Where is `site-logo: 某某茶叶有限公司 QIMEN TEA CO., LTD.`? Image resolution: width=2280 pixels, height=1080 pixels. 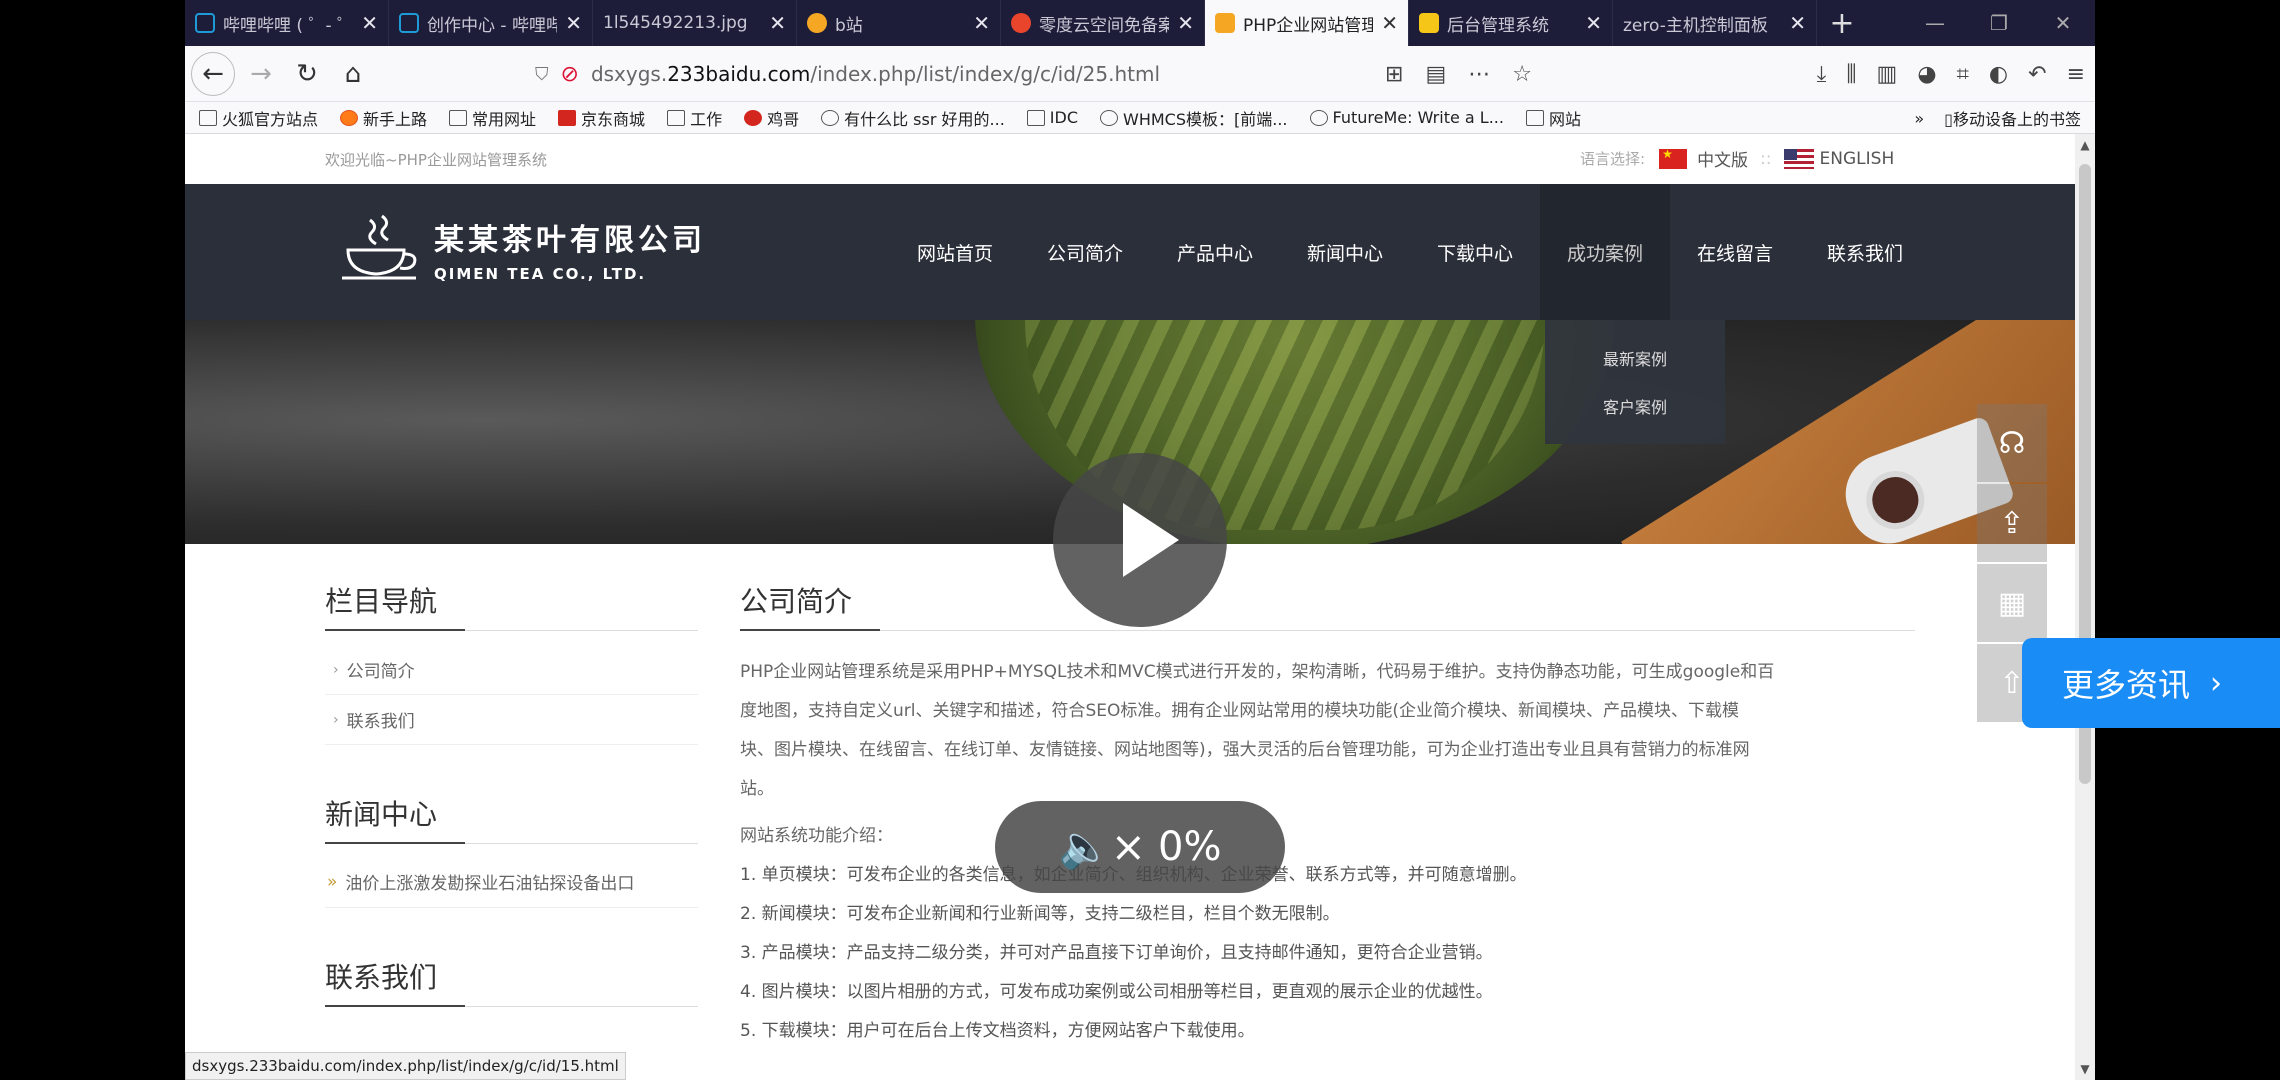
site-logo: 某某茶叶有限公司 QIMEN TEA CO., LTD. is located at coordinates (523, 249).